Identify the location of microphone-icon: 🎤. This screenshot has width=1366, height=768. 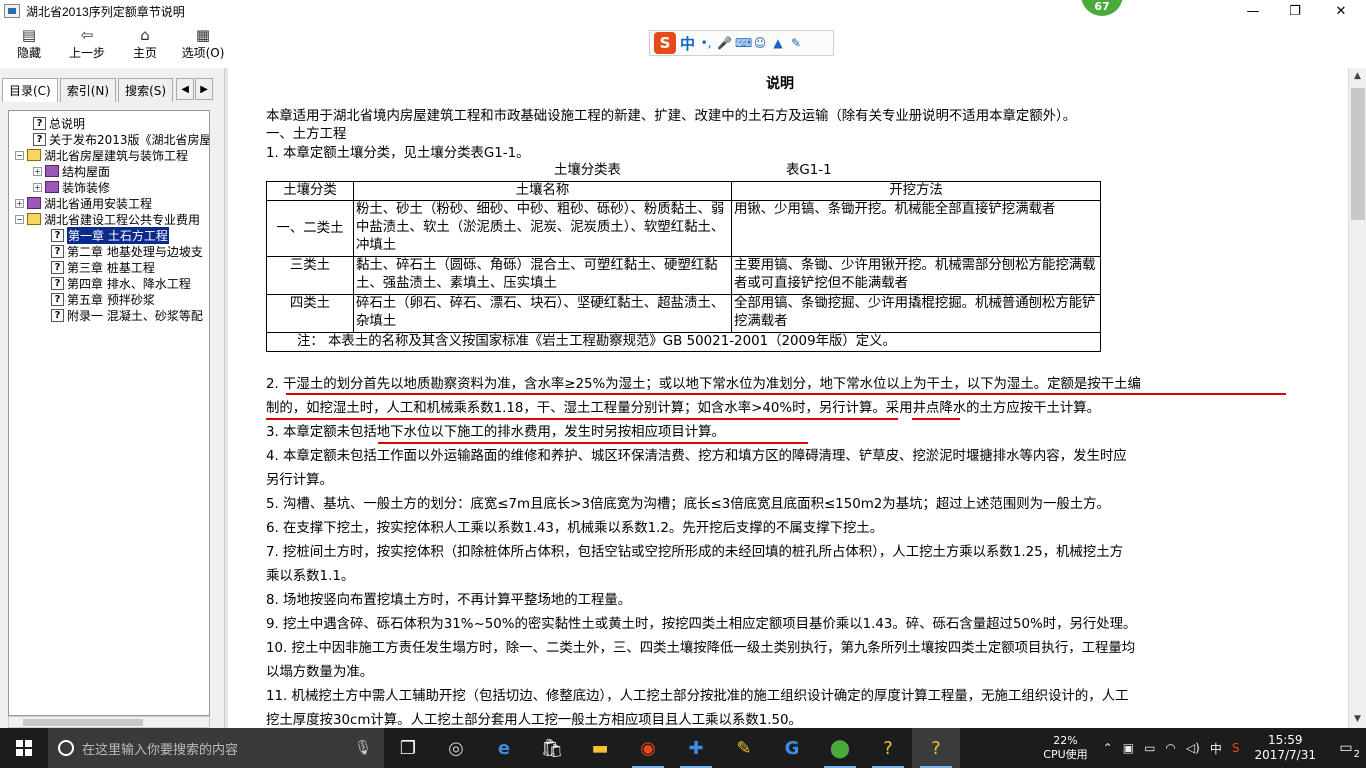
(724, 43).